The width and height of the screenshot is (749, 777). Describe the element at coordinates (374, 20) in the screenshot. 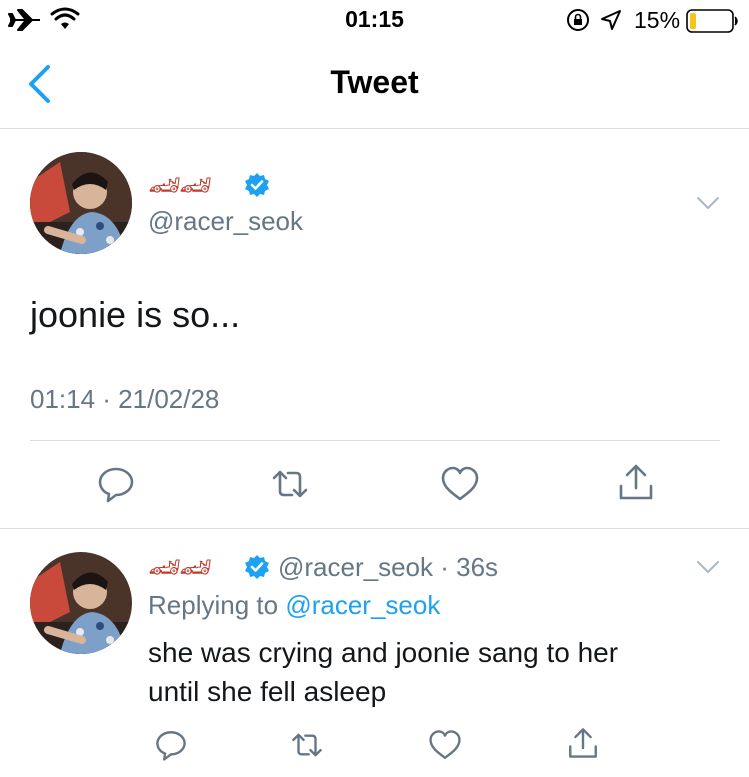

I see `status-bar: 01:15 15%` at that location.